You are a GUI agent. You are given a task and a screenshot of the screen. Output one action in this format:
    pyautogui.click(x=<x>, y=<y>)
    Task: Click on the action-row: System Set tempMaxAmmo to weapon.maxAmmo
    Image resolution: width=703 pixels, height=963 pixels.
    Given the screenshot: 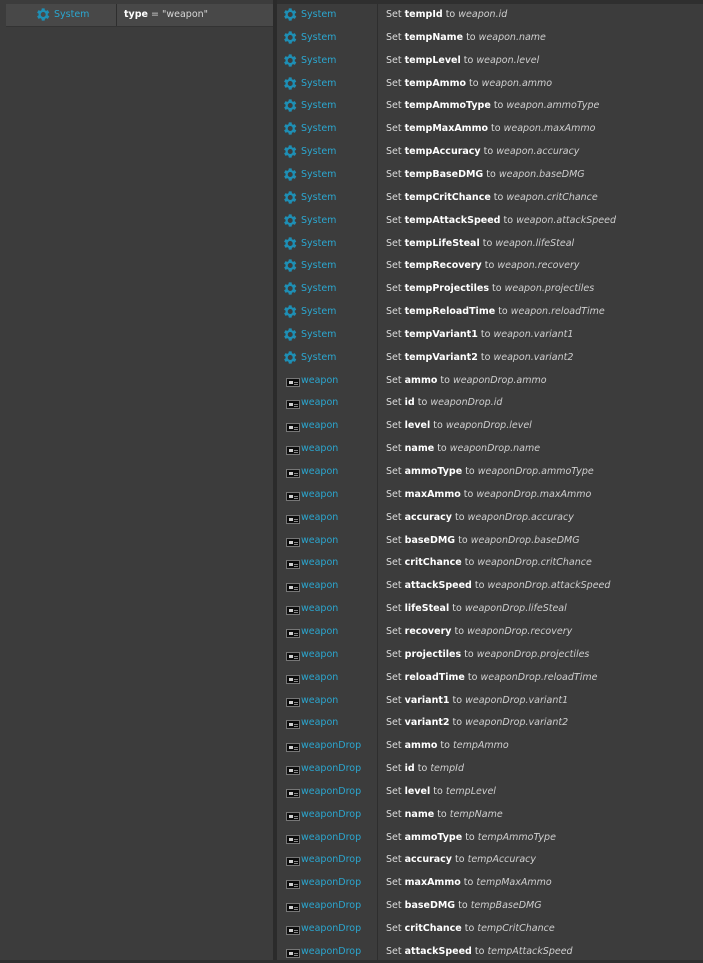 What is the action you would take?
    pyautogui.click(x=490, y=129)
    